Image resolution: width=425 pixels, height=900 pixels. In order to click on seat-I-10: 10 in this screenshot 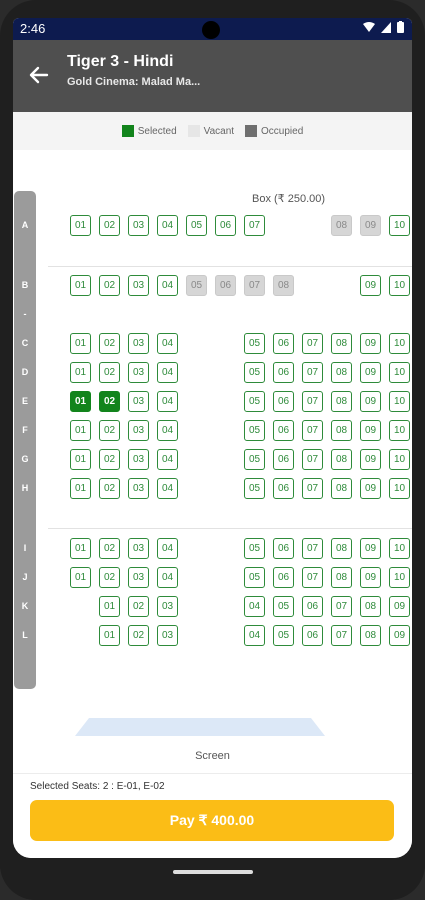, I will do `click(399, 548)`.